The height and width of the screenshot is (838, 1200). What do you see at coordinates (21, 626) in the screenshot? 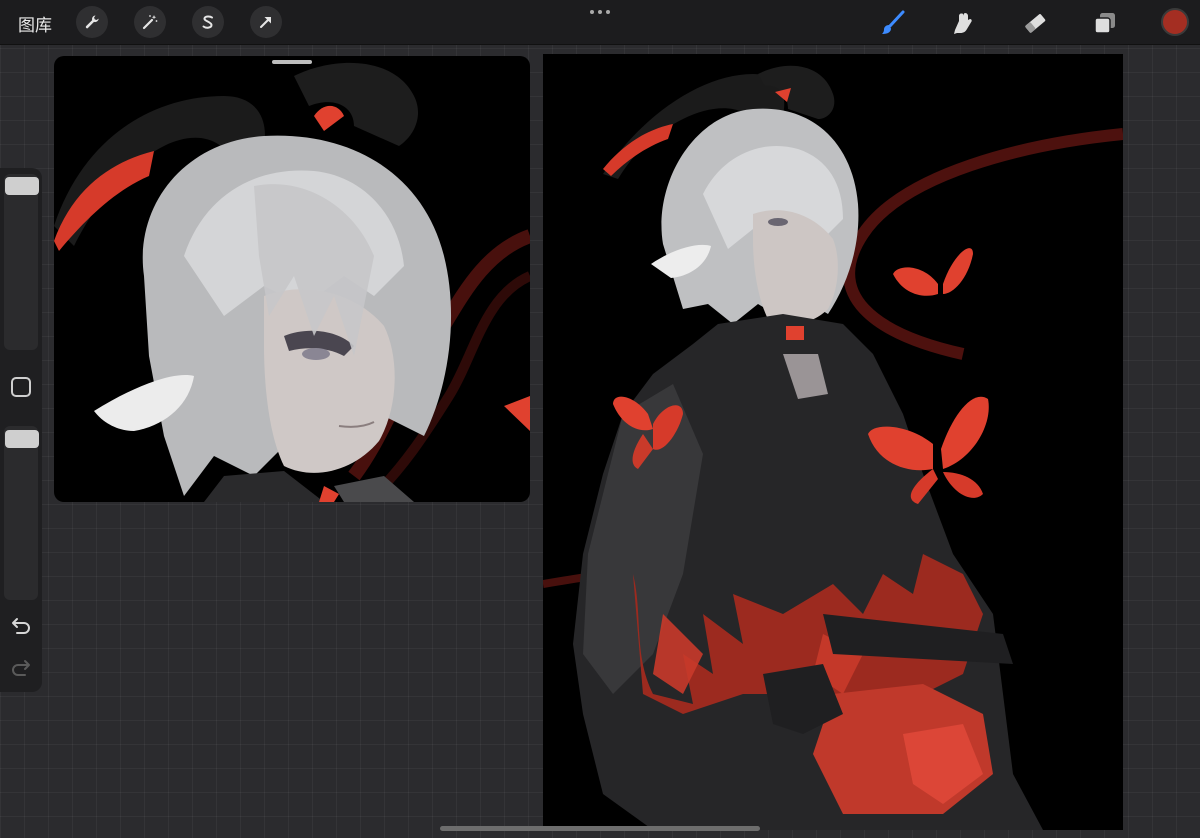
I see `undo-icon` at bounding box center [21, 626].